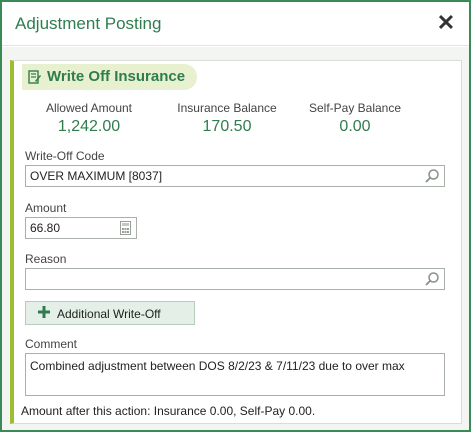 This screenshot has height=432, width=471. Describe the element at coordinates (51, 344) in the screenshot. I see `comment-label: Comment` at that location.